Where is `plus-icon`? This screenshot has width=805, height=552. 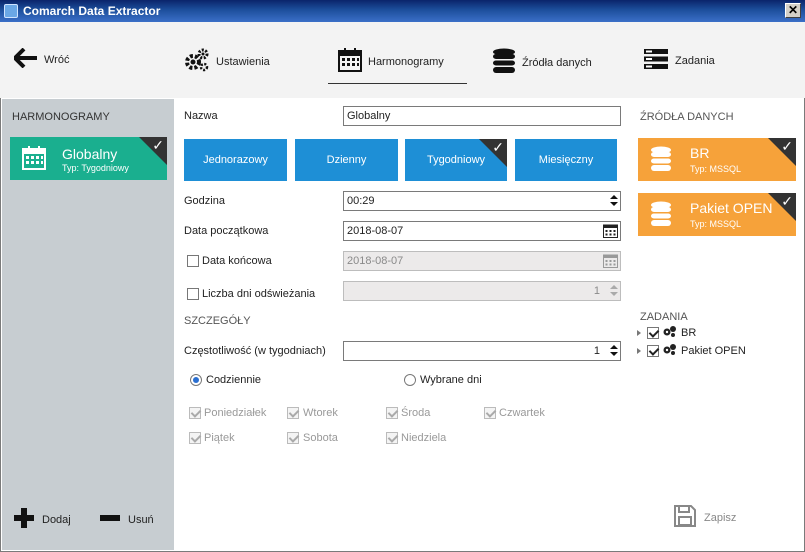
plus-icon is located at coordinates (24, 519).